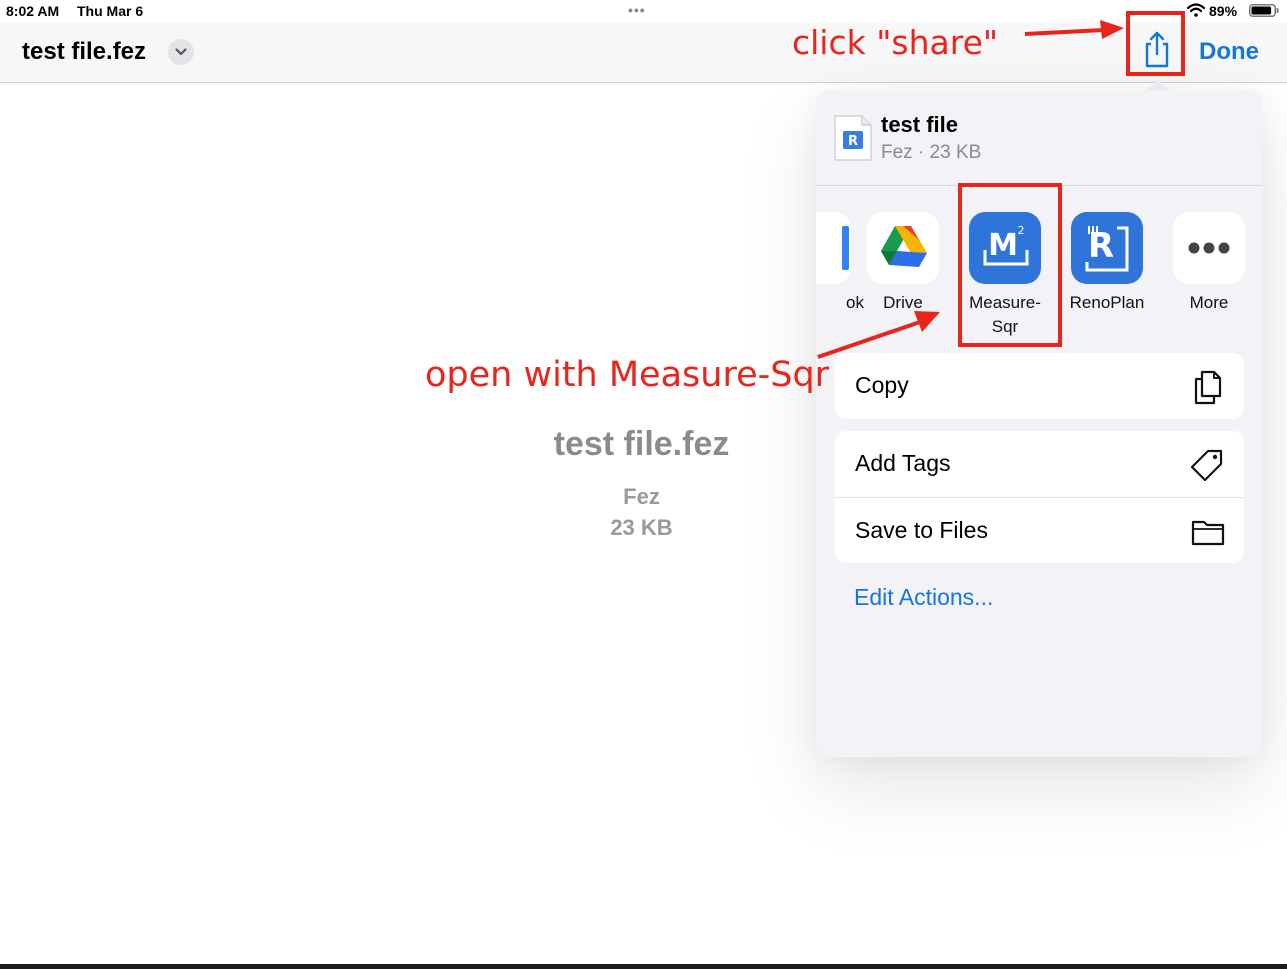 Image resolution: width=1287 pixels, height=969 pixels. I want to click on share-app-renoplan: R RenoPlan, so click(1107, 263).